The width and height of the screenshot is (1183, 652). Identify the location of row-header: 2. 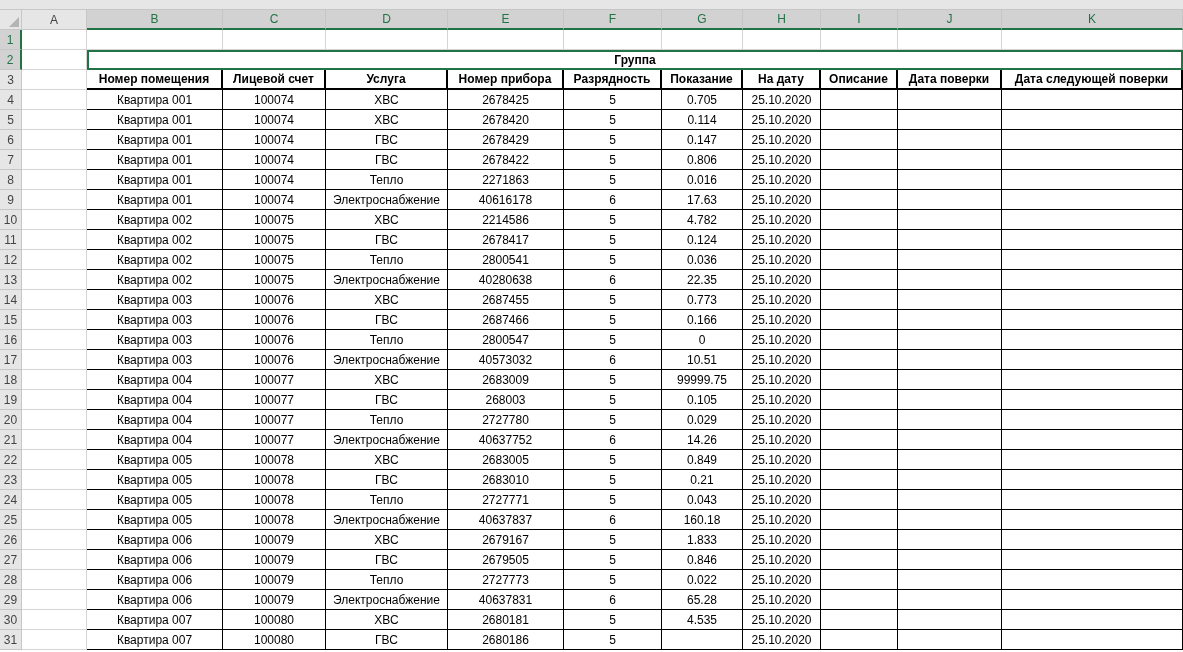
(11, 60).